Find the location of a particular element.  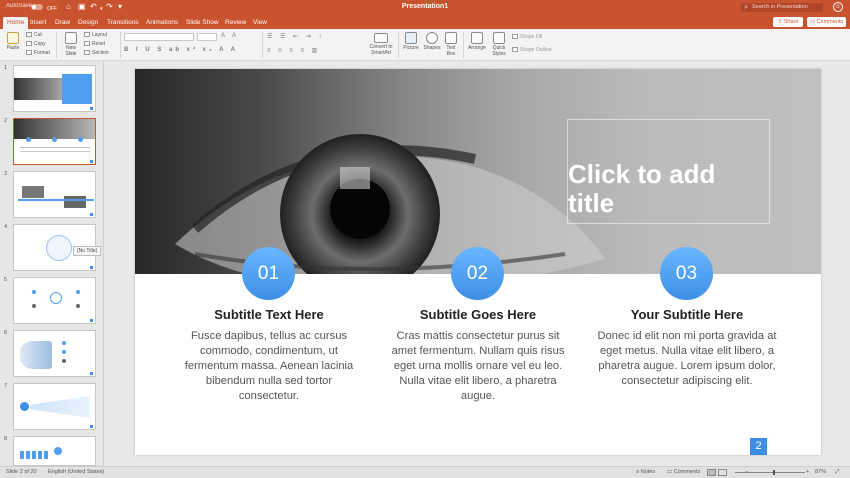

tab-transitions: Transitions is located at coordinates (123, 22).